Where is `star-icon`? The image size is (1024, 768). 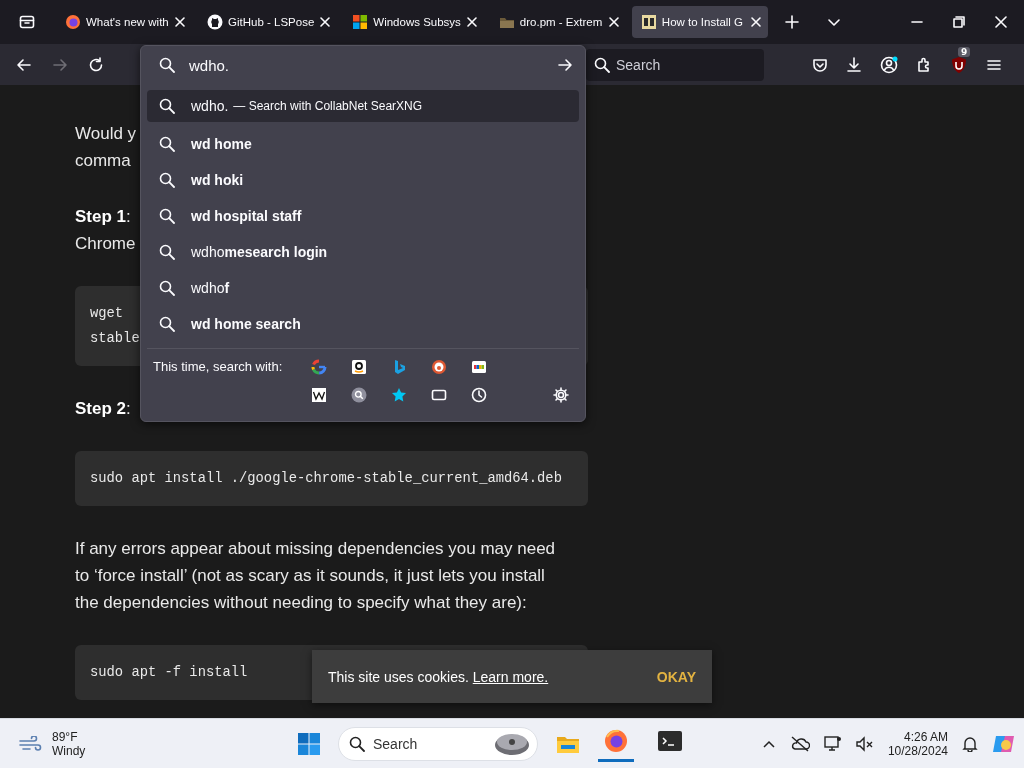
star-icon is located at coordinates (399, 395).